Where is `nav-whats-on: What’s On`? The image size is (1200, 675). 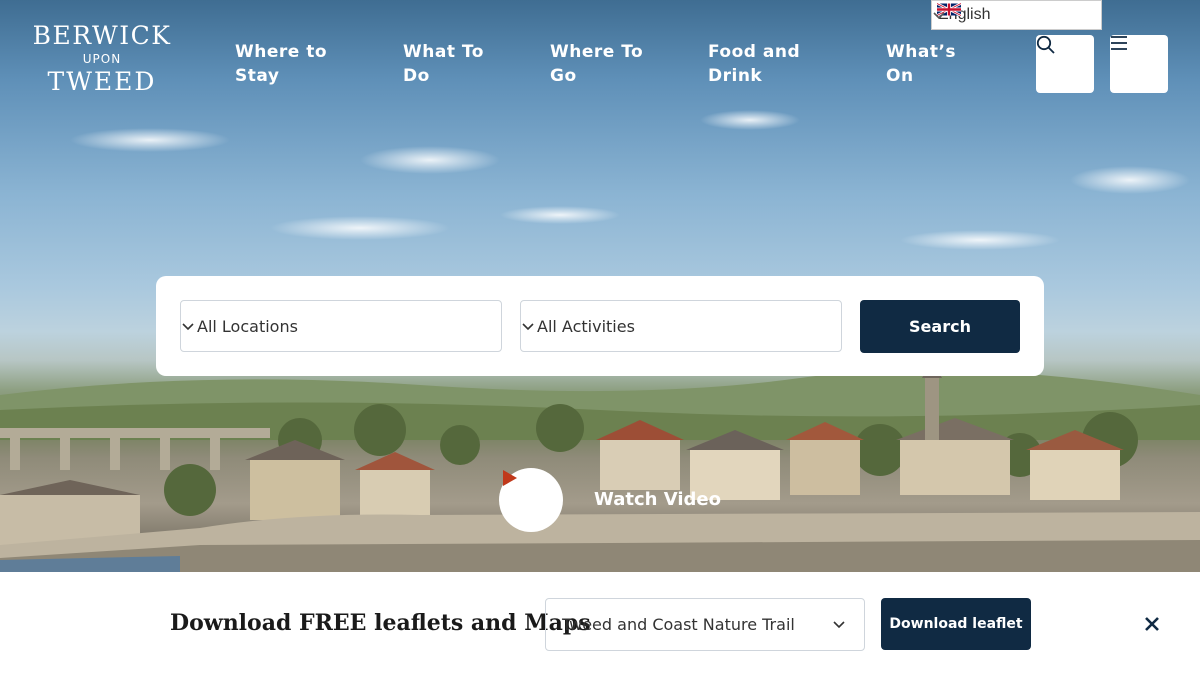 nav-whats-on: What’s On is located at coordinates (921, 64).